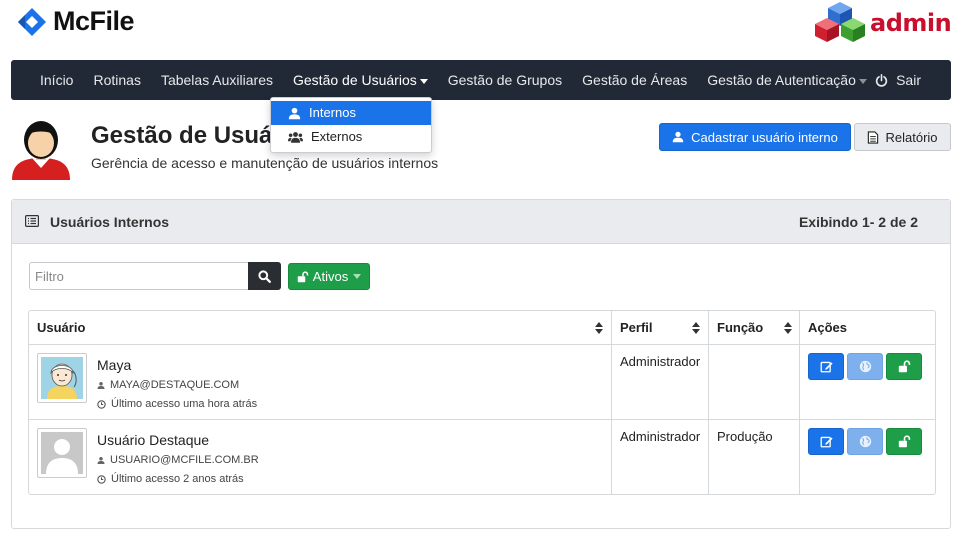 This screenshot has width=961, height=540. I want to click on user-function: Produção, so click(745, 436).